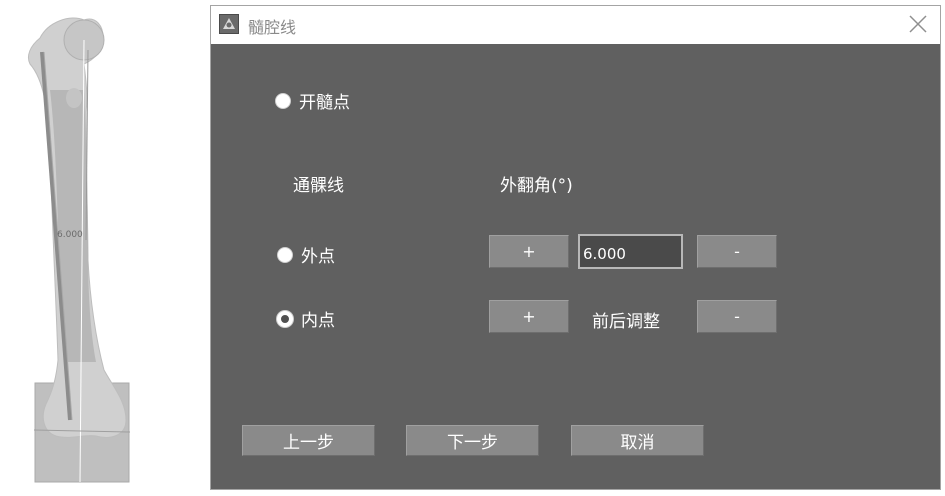 The width and height of the screenshot is (945, 496). I want to click on ap-adjust-increase-button: +, so click(529, 316).